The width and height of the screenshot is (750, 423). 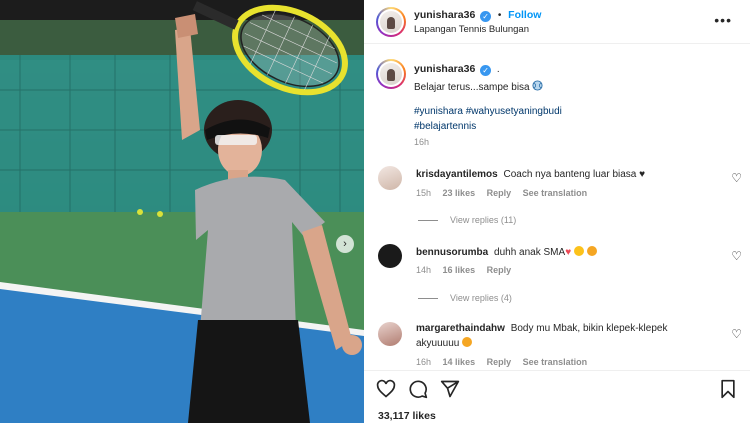 What do you see at coordinates (444, 15) in the screenshot?
I see `author-username: yunishara36` at bounding box center [444, 15].